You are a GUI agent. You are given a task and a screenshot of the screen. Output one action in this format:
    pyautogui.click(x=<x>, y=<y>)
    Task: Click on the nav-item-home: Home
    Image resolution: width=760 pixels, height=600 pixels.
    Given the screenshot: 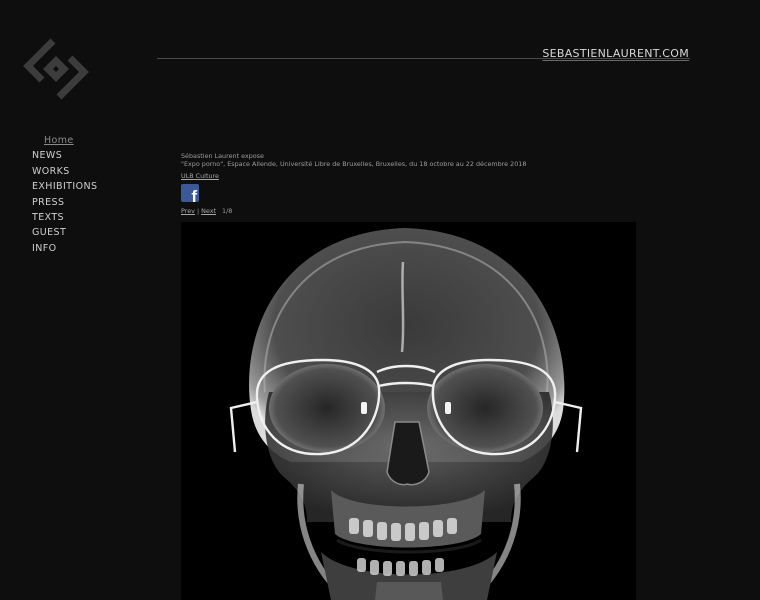 What is the action you would take?
    pyautogui.click(x=64, y=140)
    